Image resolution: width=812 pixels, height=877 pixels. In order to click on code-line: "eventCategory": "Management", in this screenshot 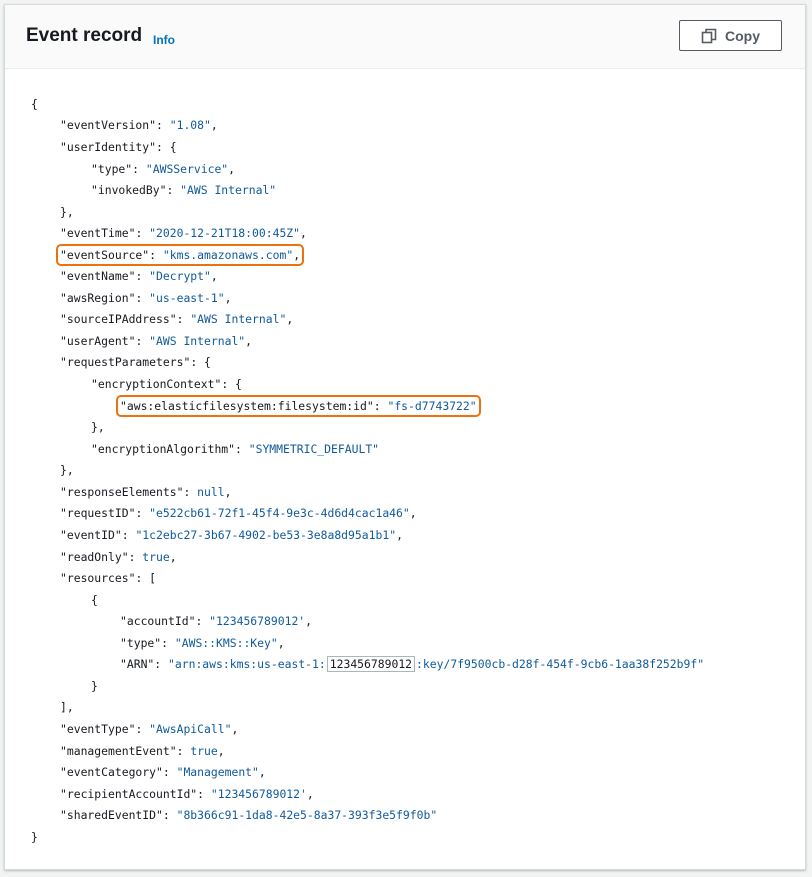, I will do `click(163, 772)`.